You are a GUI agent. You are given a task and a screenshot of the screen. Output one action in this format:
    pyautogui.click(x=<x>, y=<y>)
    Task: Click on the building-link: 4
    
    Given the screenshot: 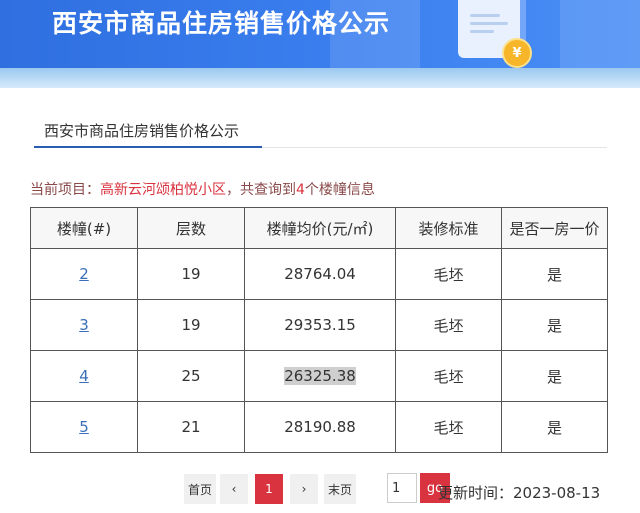 What is the action you would take?
    pyautogui.click(x=84, y=376)
    